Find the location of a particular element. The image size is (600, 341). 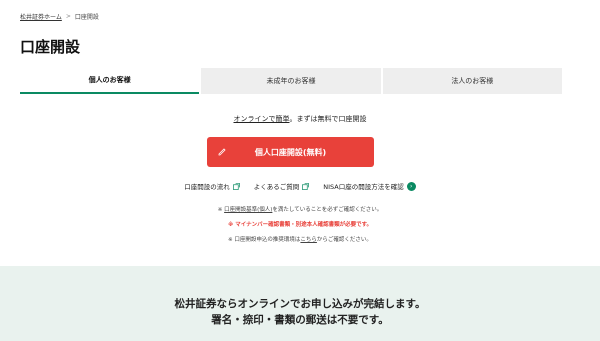

note-line-2: ※ マイナンバー確認書類・別途本人確認書類が必要です。 is located at coordinates (300, 225).